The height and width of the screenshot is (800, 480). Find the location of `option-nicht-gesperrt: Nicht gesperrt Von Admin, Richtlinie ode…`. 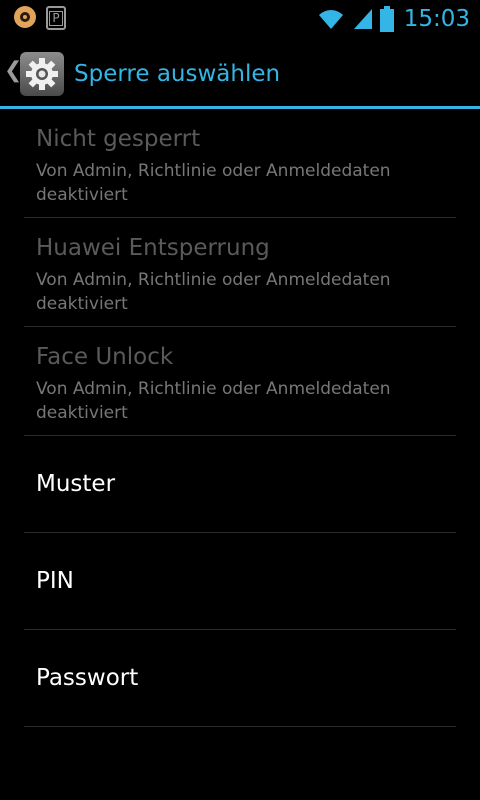

option-nicht-gesperrt: Nicht gesperrt Von Admin, Richtlinie ode… is located at coordinates (240, 163).